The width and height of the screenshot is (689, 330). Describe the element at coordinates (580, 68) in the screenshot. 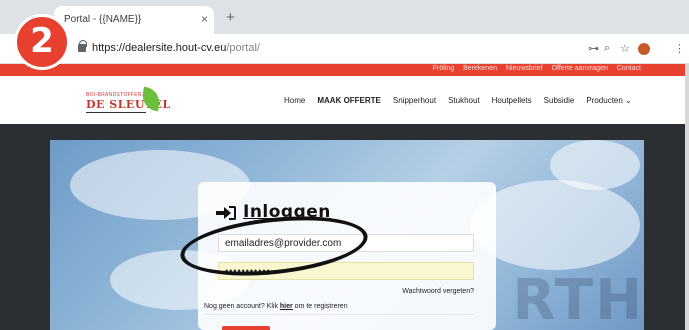

I see `top-link-offerte: Offerte aanvragen` at that location.